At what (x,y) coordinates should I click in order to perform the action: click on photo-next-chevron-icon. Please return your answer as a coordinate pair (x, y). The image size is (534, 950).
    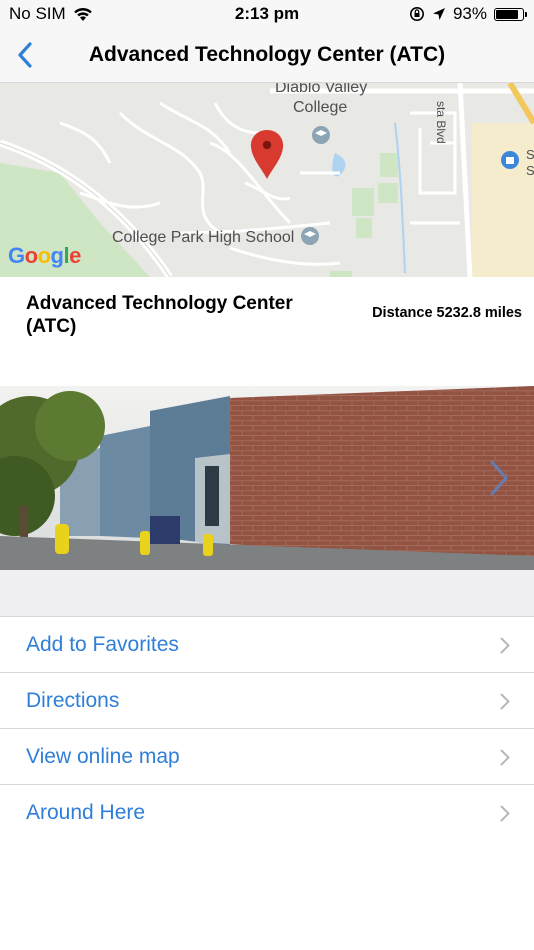
    Looking at the image, I should click on (499, 478).